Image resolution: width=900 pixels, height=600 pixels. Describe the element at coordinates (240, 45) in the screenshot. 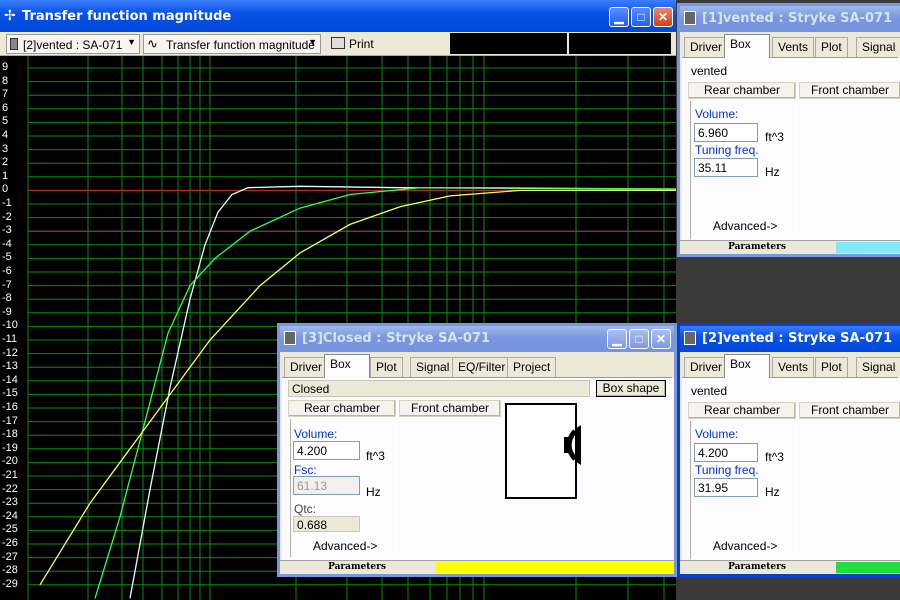

I see `view-select-value: Transfer function magnitude` at that location.